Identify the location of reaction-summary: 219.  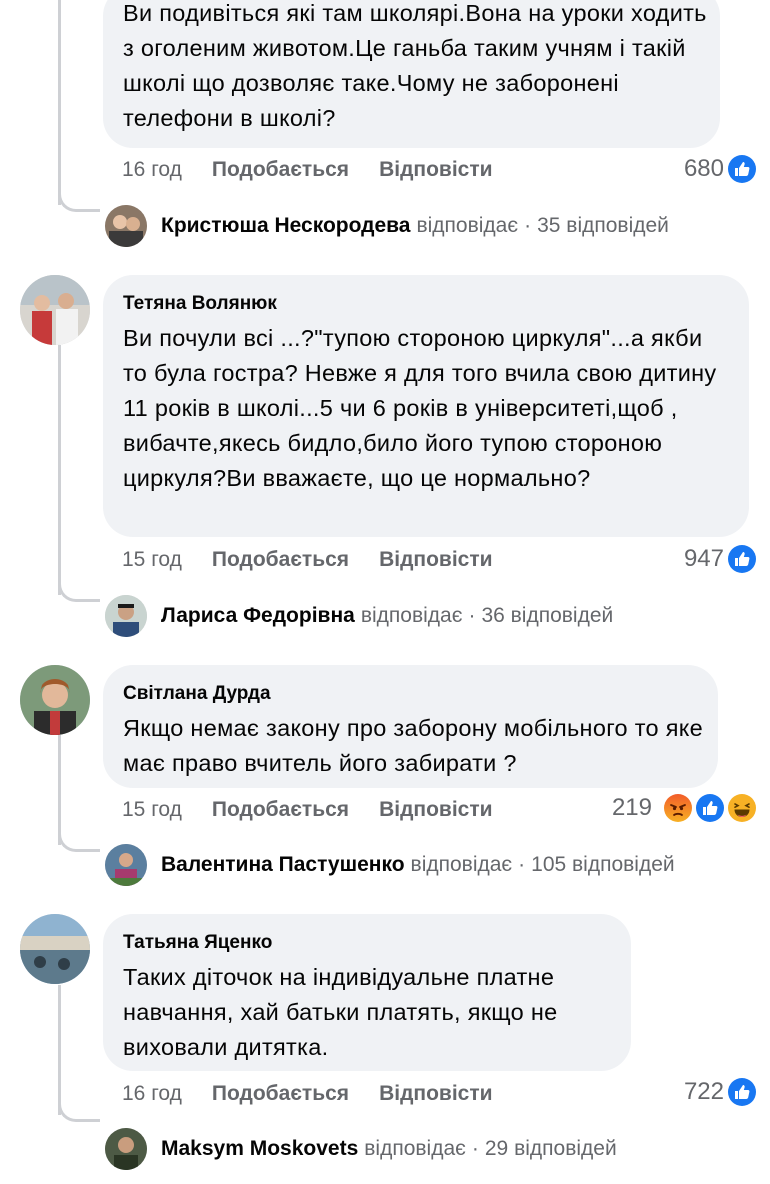
(685, 808).